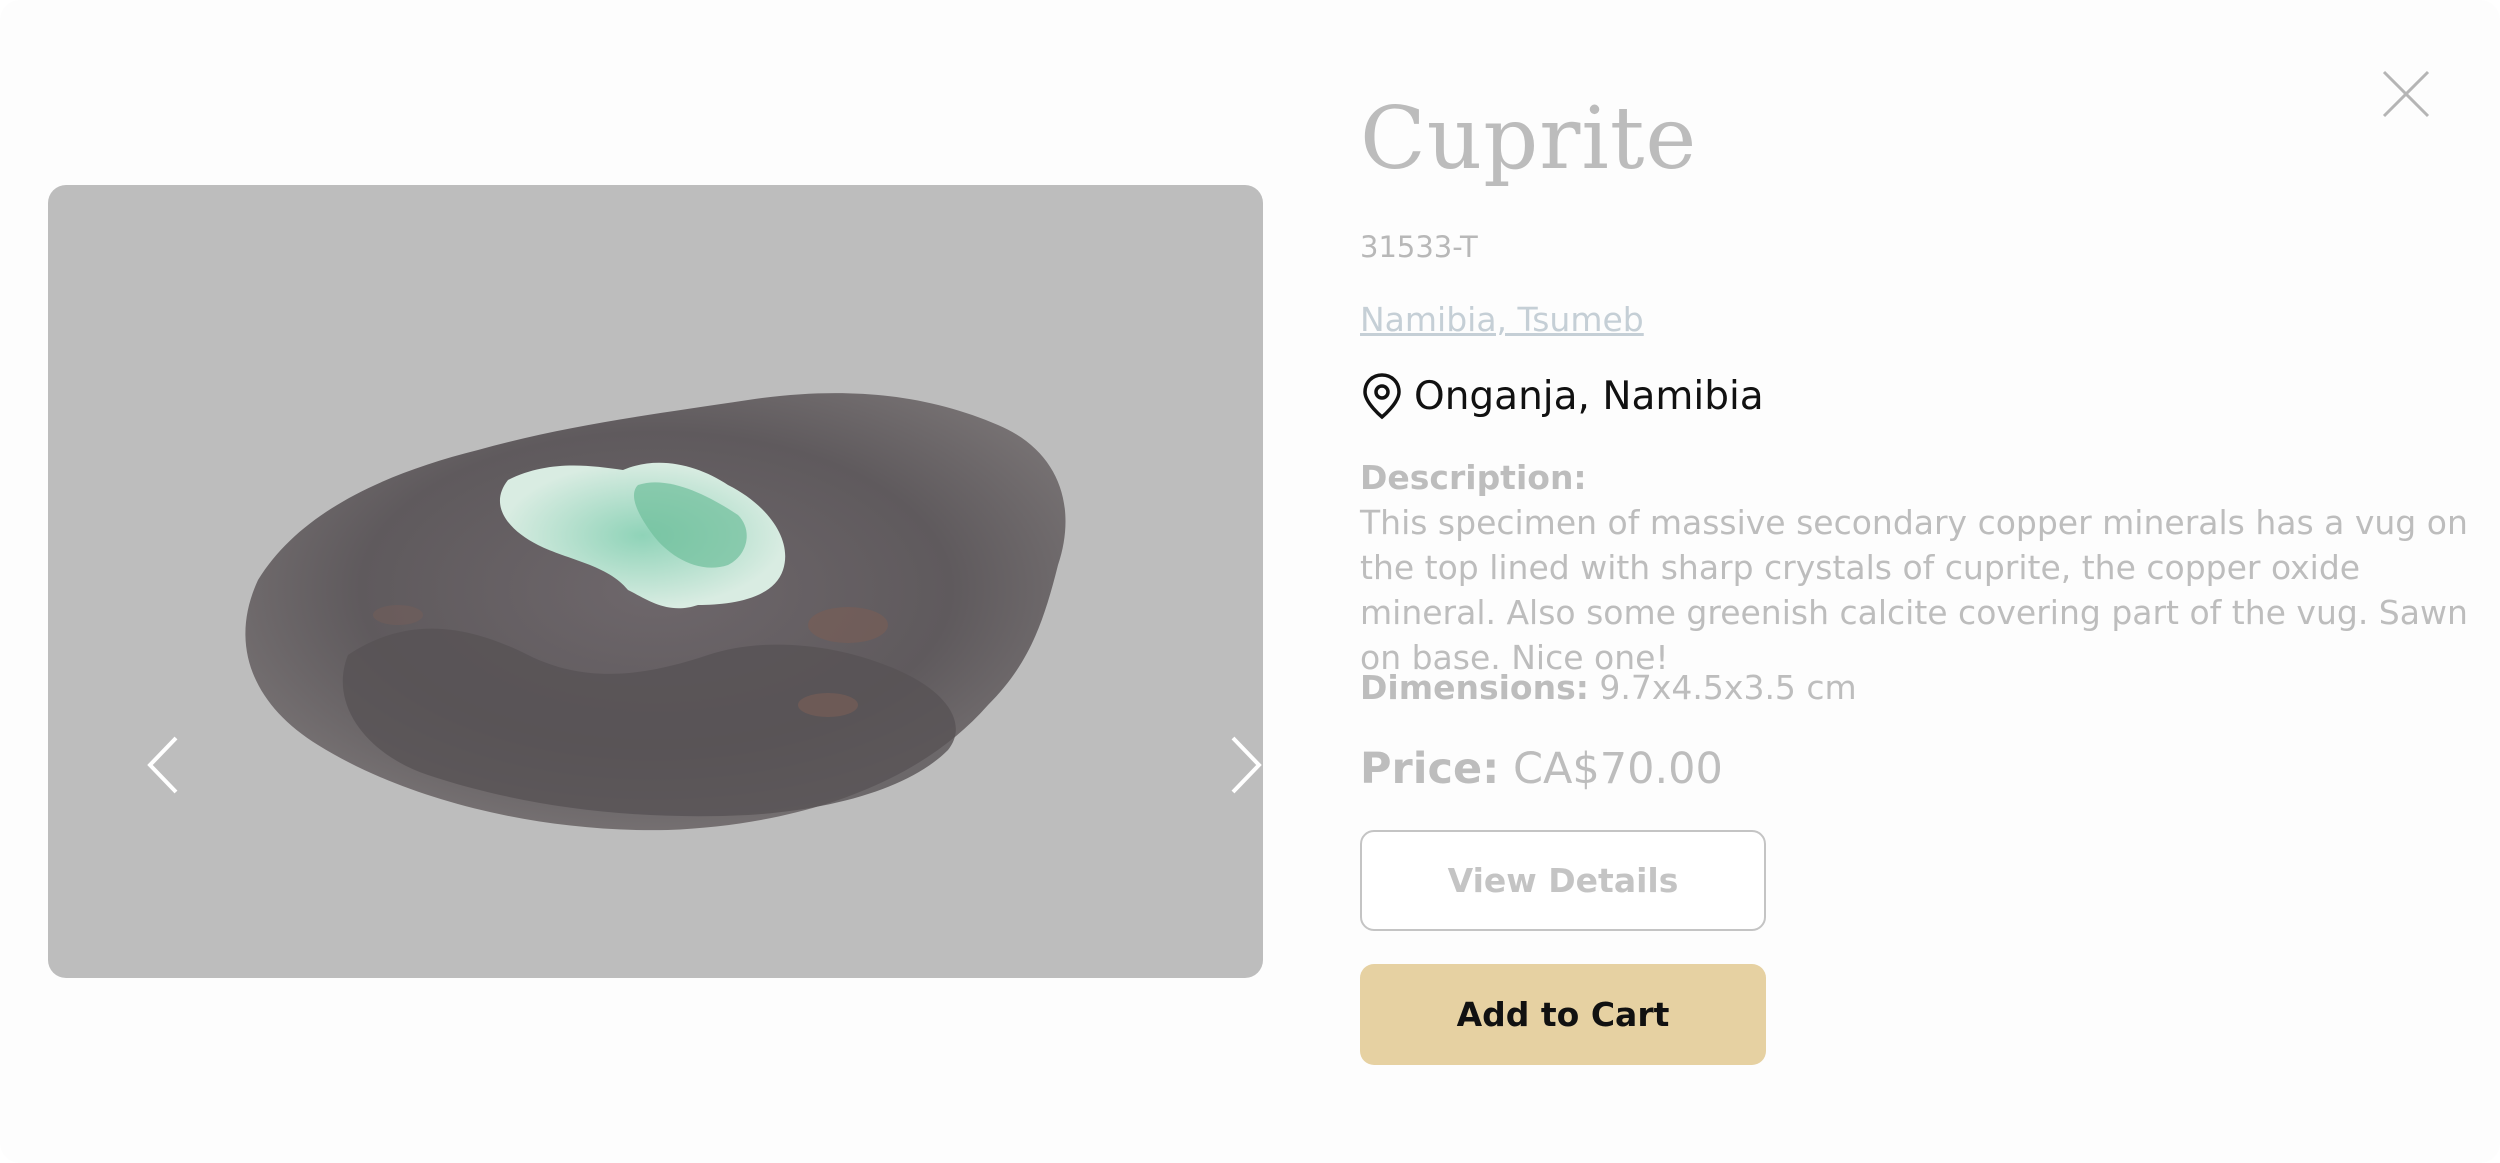  What do you see at coordinates (1563, 1014) in the screenshot?
I see `add-to-cart-button: Add to Cart` at bounding box center [1563, 1014].